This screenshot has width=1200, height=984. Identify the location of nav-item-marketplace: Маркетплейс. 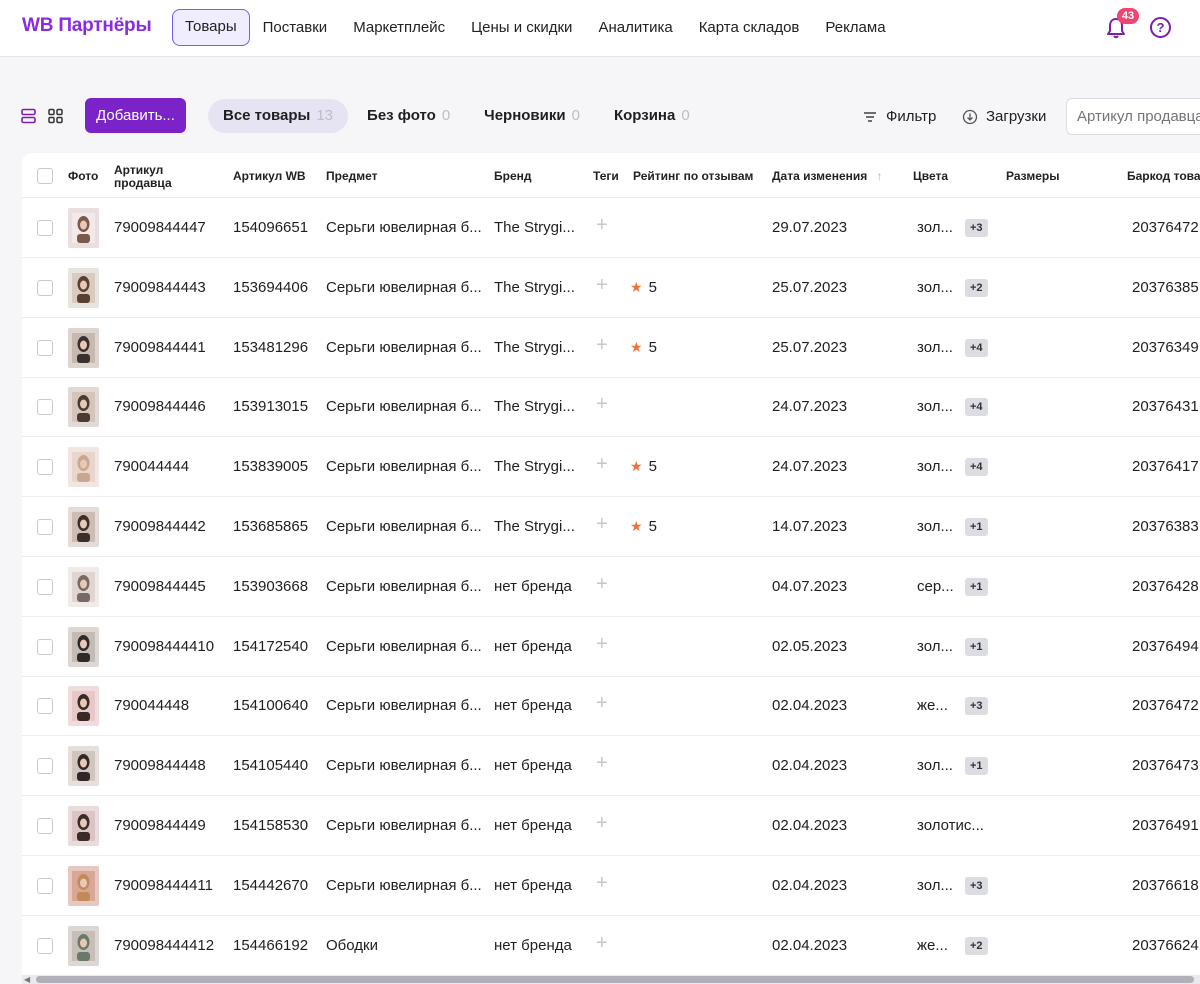
(399, 27).